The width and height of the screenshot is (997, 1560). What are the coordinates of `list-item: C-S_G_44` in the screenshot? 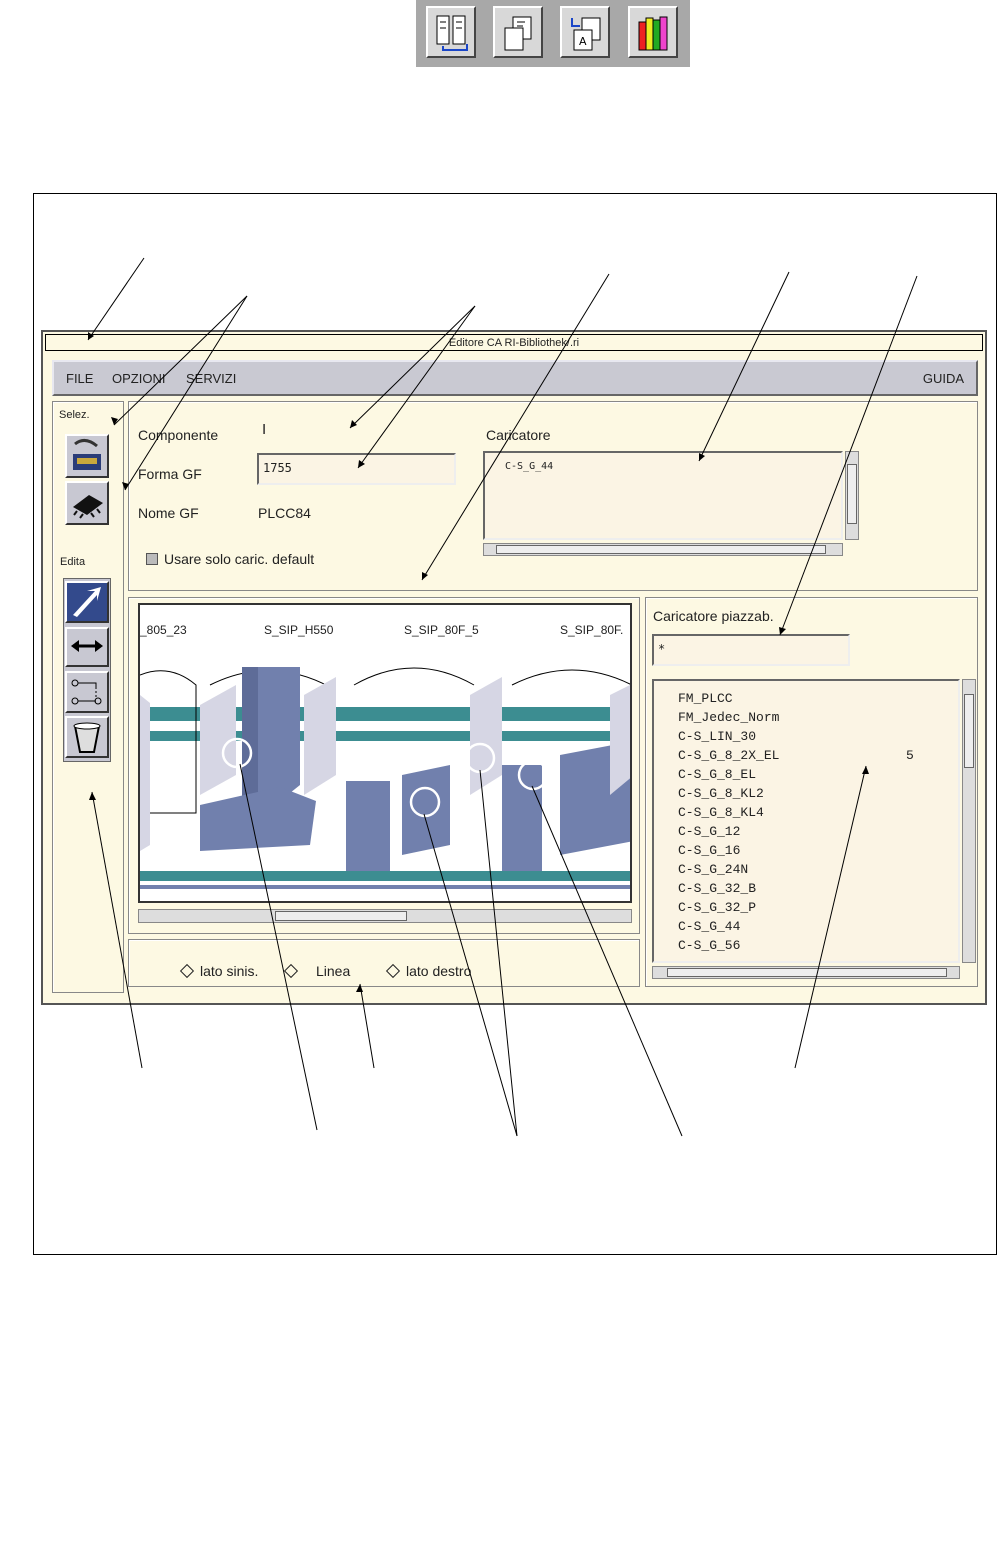 It's located at (806, 926).